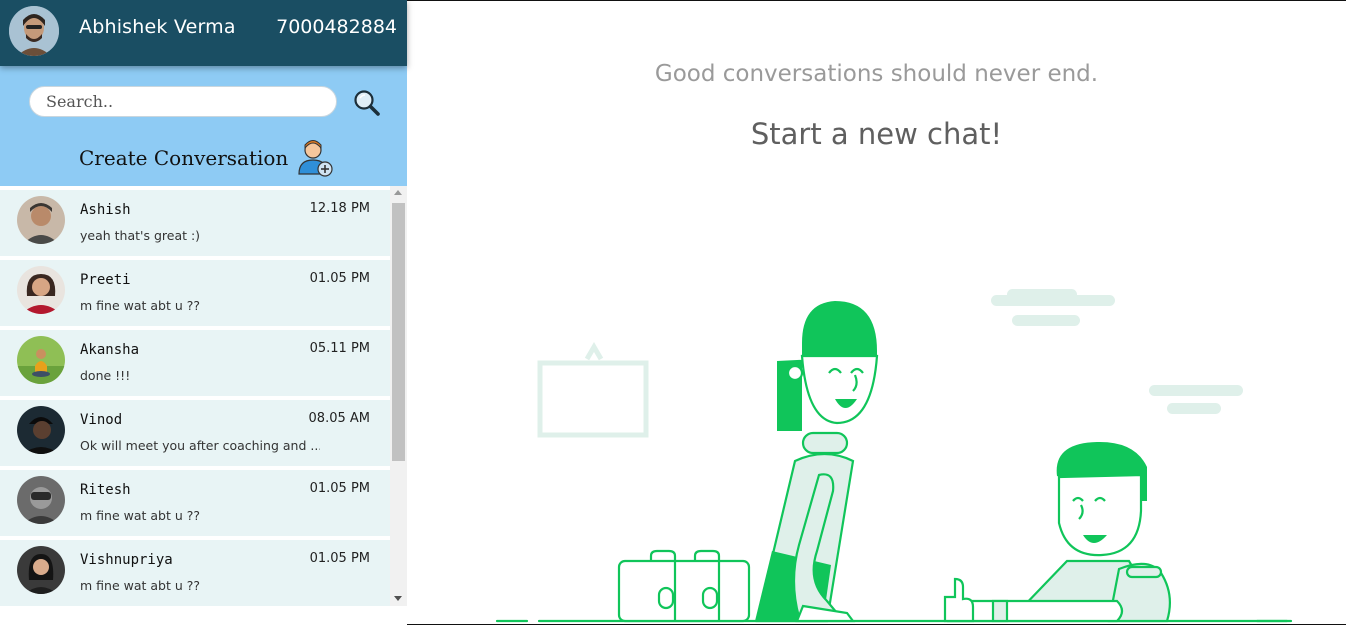  Describe the element at coordinates (126, 560) in the screenshot. I see `contact-name: Vishnupriya` at that location.